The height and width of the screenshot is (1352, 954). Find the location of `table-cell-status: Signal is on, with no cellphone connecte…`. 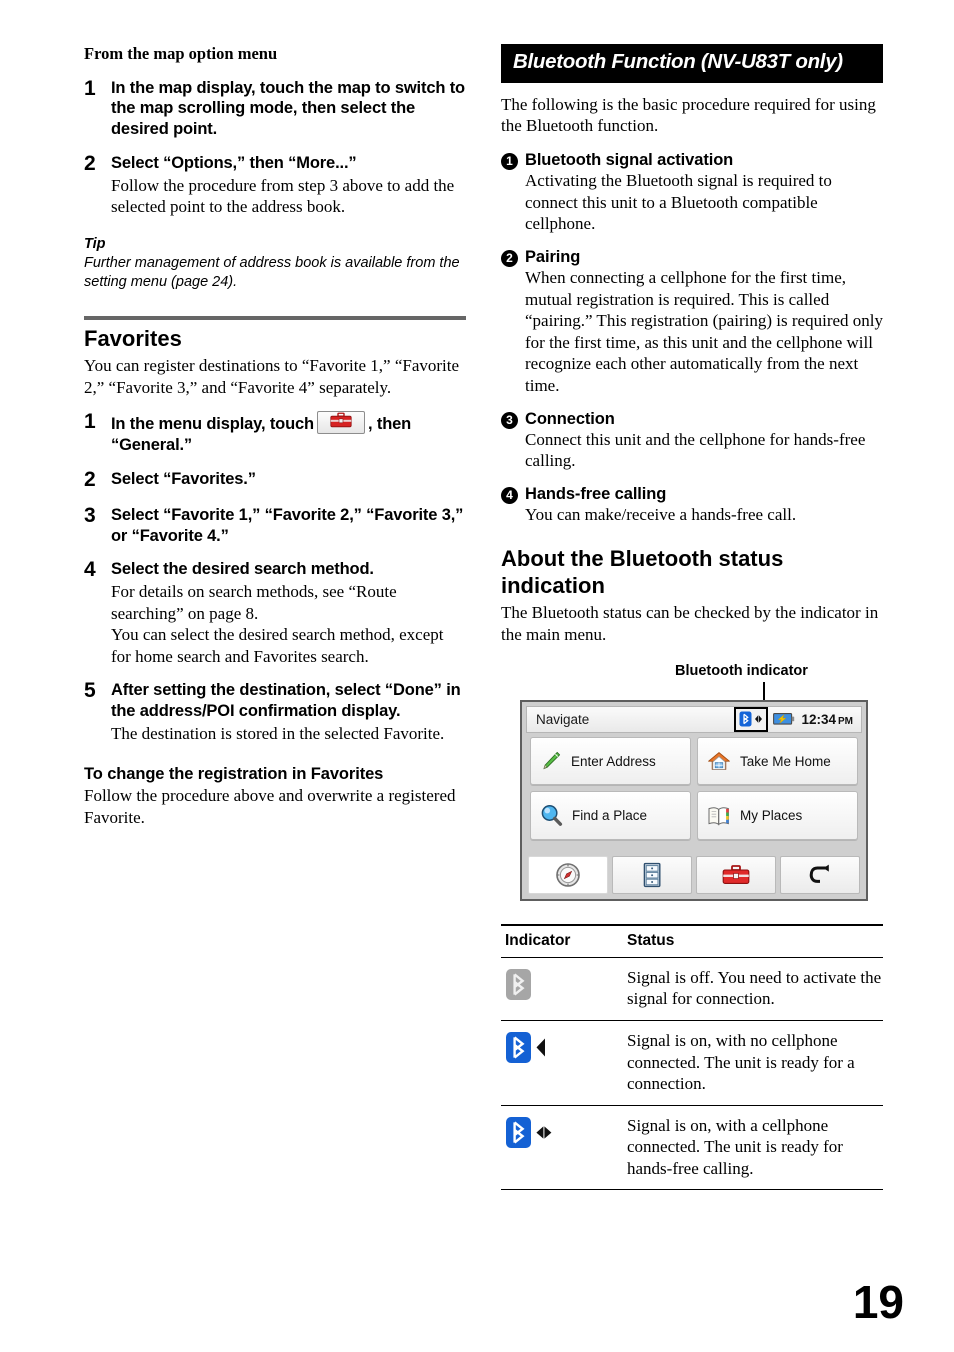

table-cell-status: Signal is on, with no cellphone connecte… is located at coordinates (741, 1062).